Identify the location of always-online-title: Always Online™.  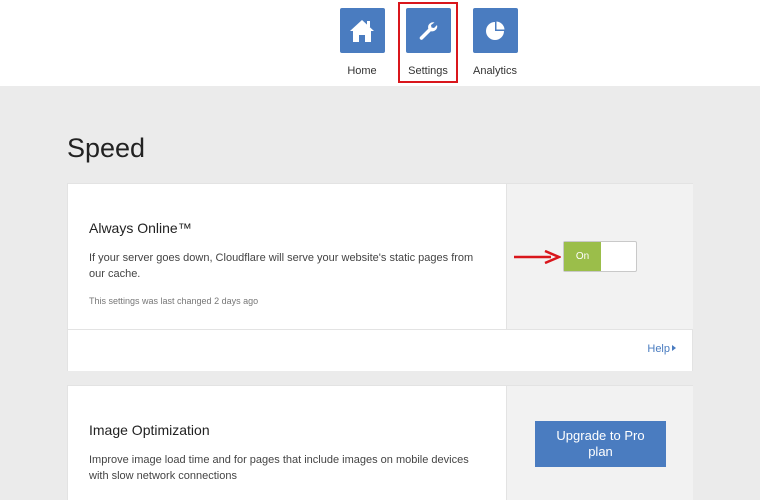
(140, 228).